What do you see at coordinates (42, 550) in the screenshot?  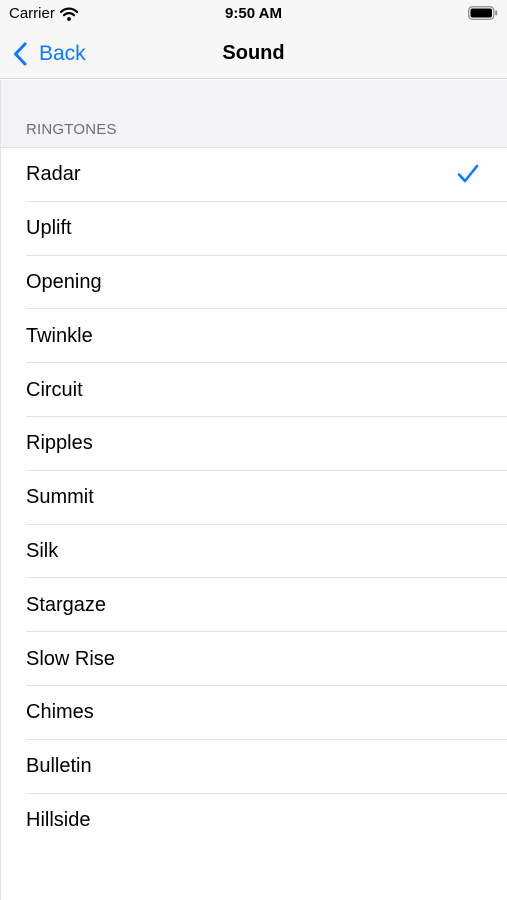 I see `list-item-label: Silk` at bounding box center [42, 550].